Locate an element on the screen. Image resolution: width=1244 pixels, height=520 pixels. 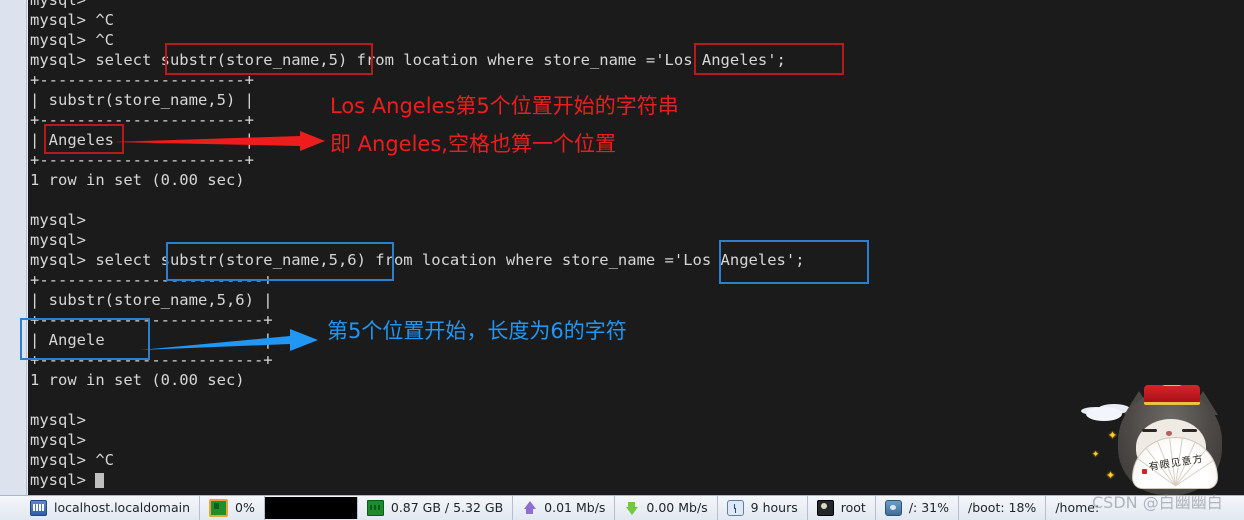
cat-nose is located at coordinates (1169, 433).